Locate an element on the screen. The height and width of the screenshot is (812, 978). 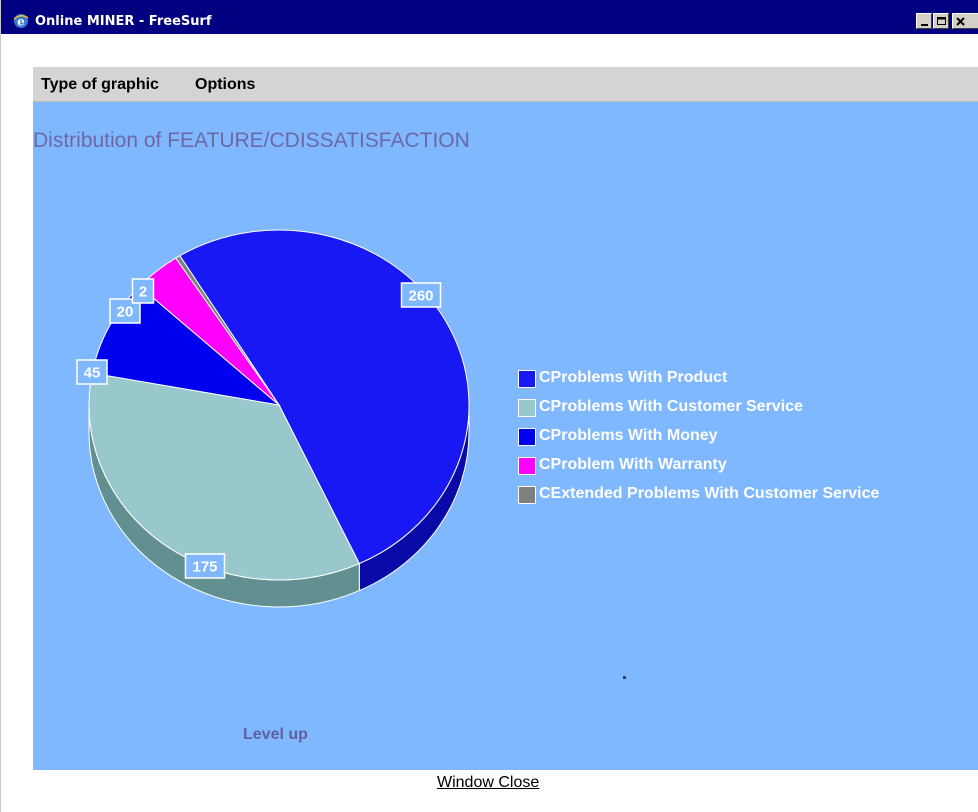
close-icon is located at coordinates (960, 21).